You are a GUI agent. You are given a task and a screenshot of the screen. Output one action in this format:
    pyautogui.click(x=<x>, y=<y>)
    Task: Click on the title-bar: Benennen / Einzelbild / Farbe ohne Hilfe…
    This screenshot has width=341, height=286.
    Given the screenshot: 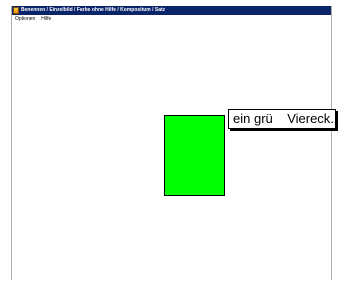 What is the action you would take?
    pyautogui.click(x=171, y=10)
    